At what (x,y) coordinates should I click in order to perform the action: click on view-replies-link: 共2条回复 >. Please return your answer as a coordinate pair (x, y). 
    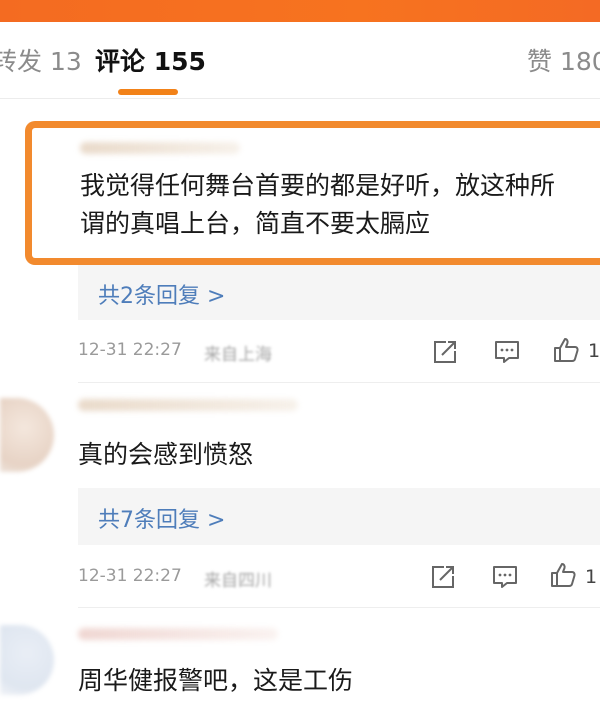
    Looking at the image, I should click on (161, 294).